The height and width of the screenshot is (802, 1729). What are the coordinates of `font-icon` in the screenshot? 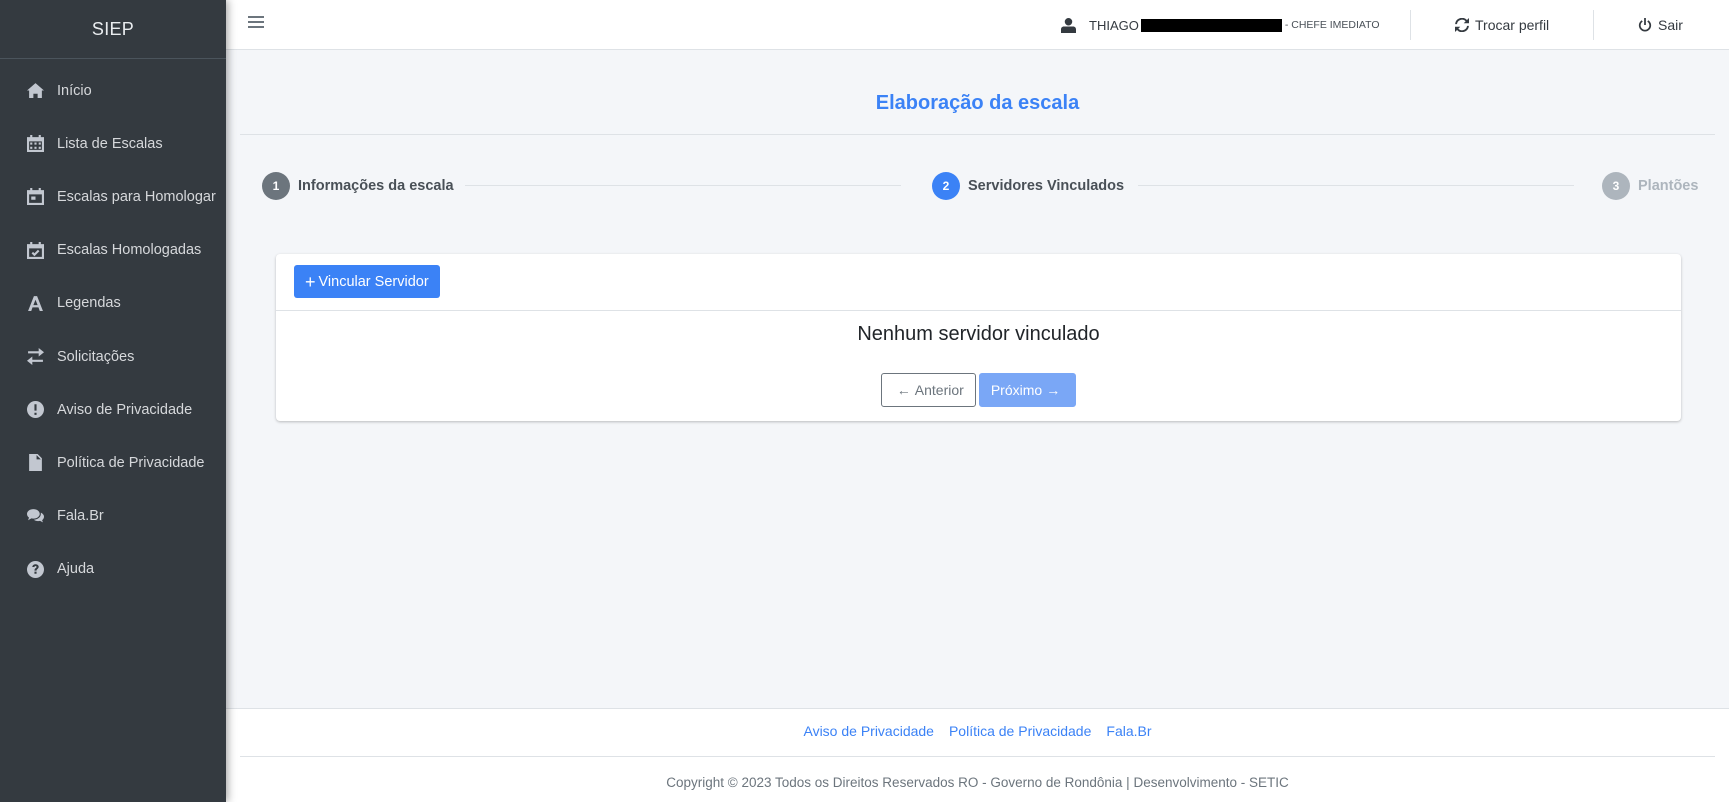 It's located at (35, 303).